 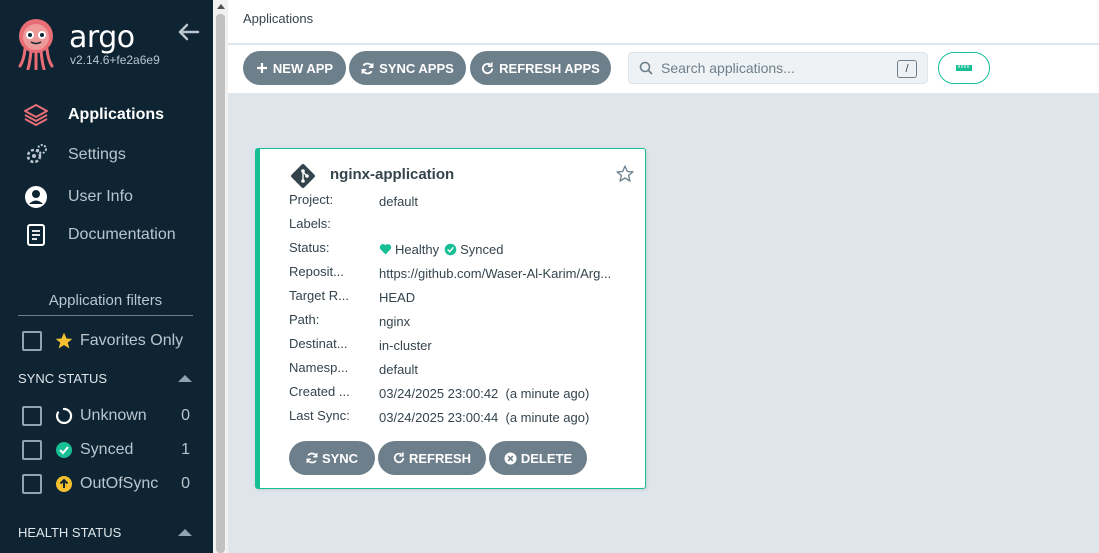 I want to click on health-status-section-header: HEALTH STATUS, so click(x=106, y=532).